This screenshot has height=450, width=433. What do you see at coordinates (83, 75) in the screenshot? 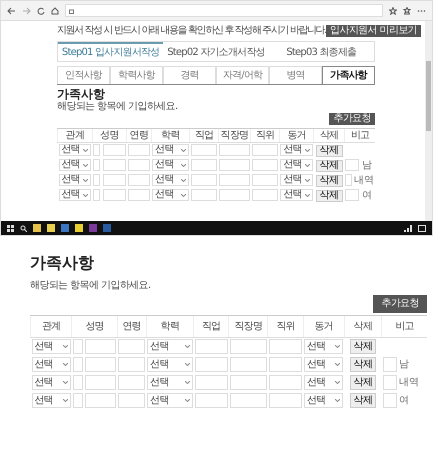
I see `section-tab: 인적사항` at bounding box center [83, 75].